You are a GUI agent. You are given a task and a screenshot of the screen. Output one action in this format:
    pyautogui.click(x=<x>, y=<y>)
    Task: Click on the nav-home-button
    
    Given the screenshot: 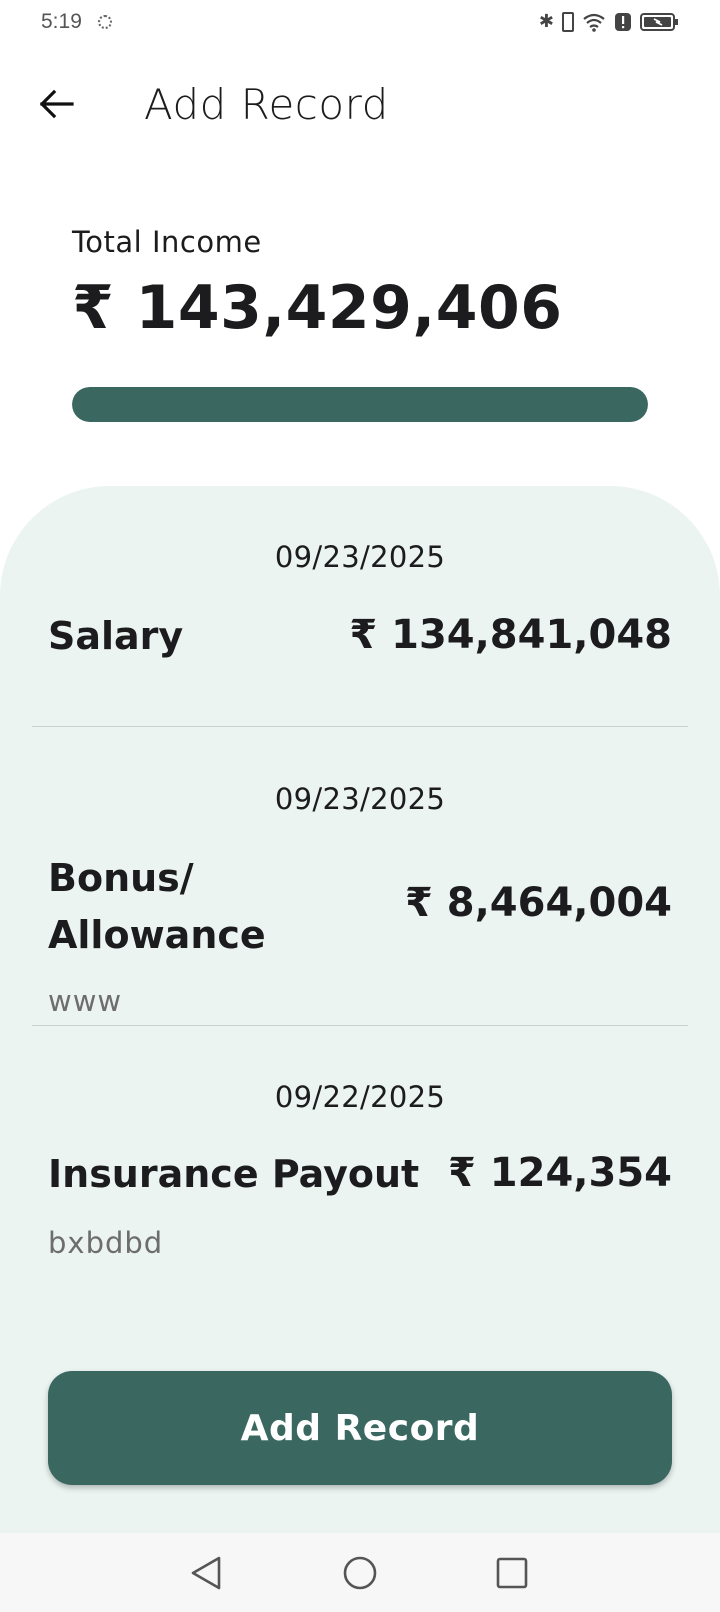 What is the action you would take?
    pyautogui.click(x=360, y=1573)
    